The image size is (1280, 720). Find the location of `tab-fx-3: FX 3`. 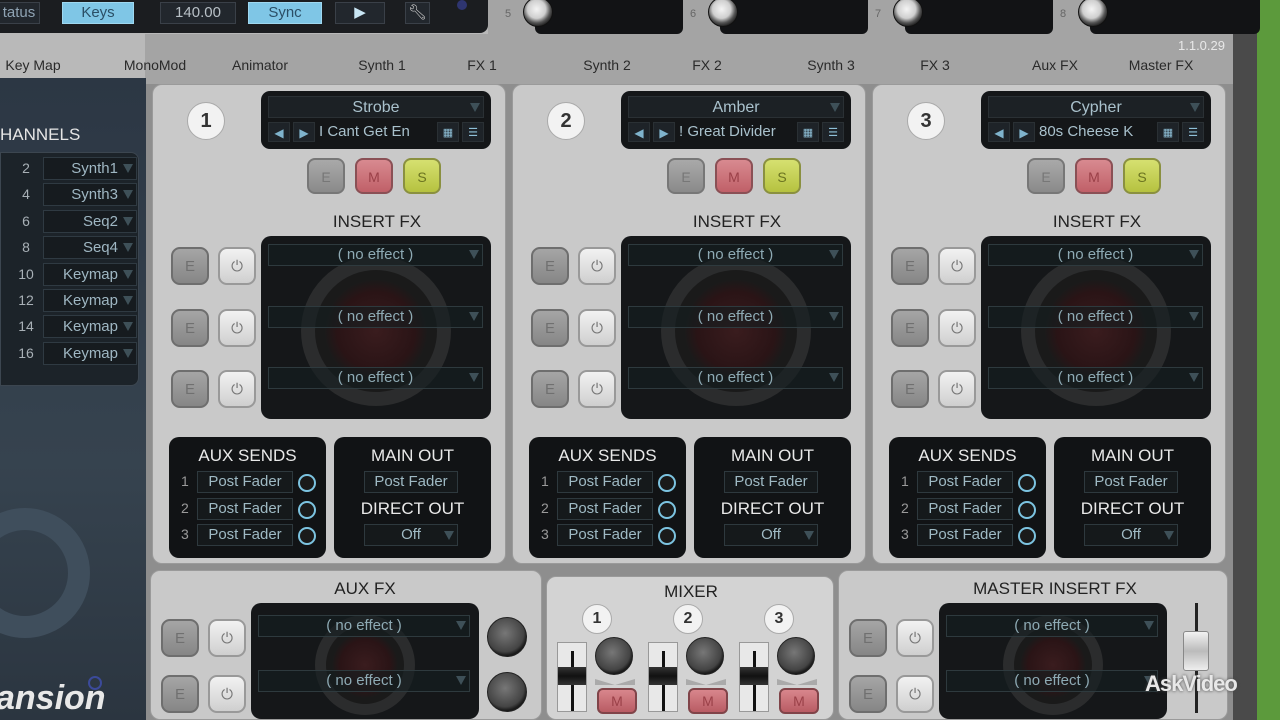

tab-fx-3: FX 3 is located at coordinates (935, 65).